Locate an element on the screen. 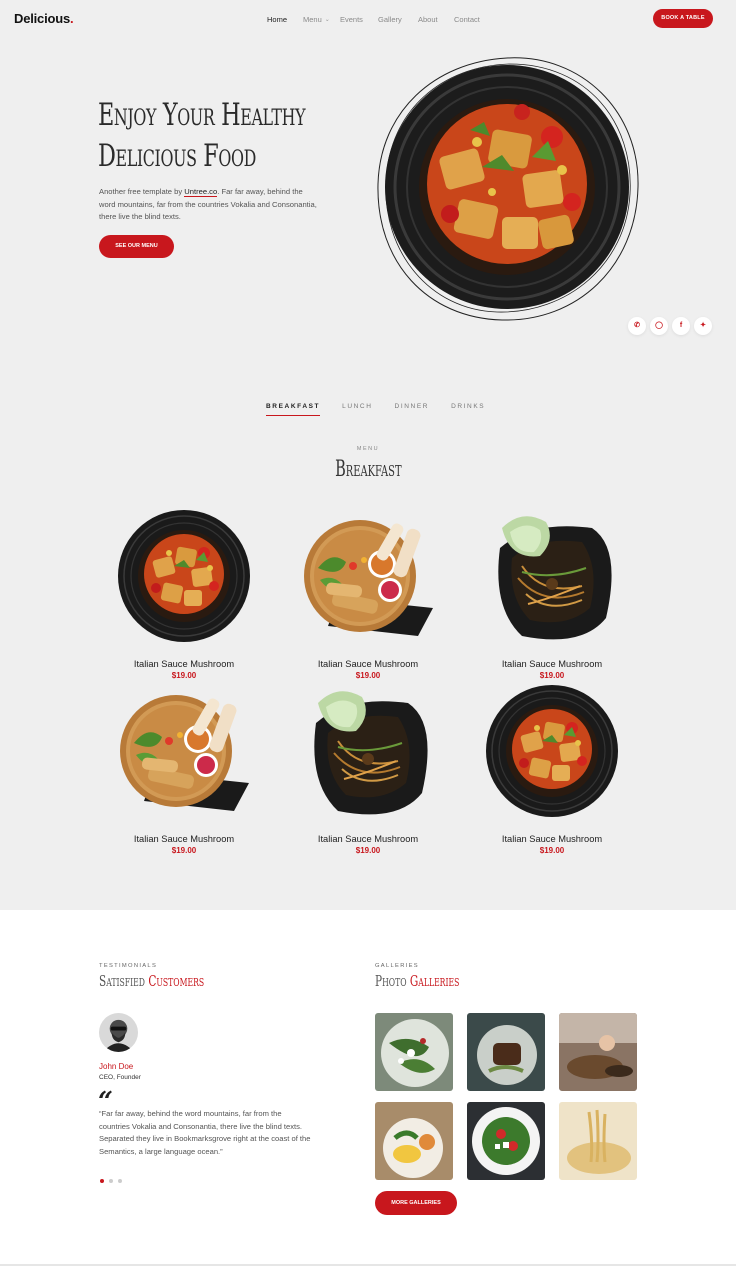 This screenshot has height=1266, width=736. more-galleries-button: MORE GALLERIES is located at coordinates (416, 1203).